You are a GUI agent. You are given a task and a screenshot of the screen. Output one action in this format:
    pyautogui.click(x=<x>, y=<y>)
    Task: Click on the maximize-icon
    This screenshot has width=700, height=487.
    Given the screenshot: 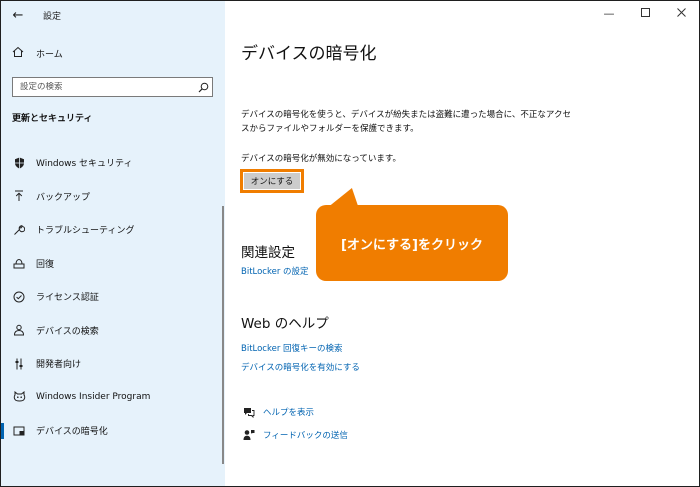 What is the action you would take?
    pyautogui.click(x=645, y=13)
    